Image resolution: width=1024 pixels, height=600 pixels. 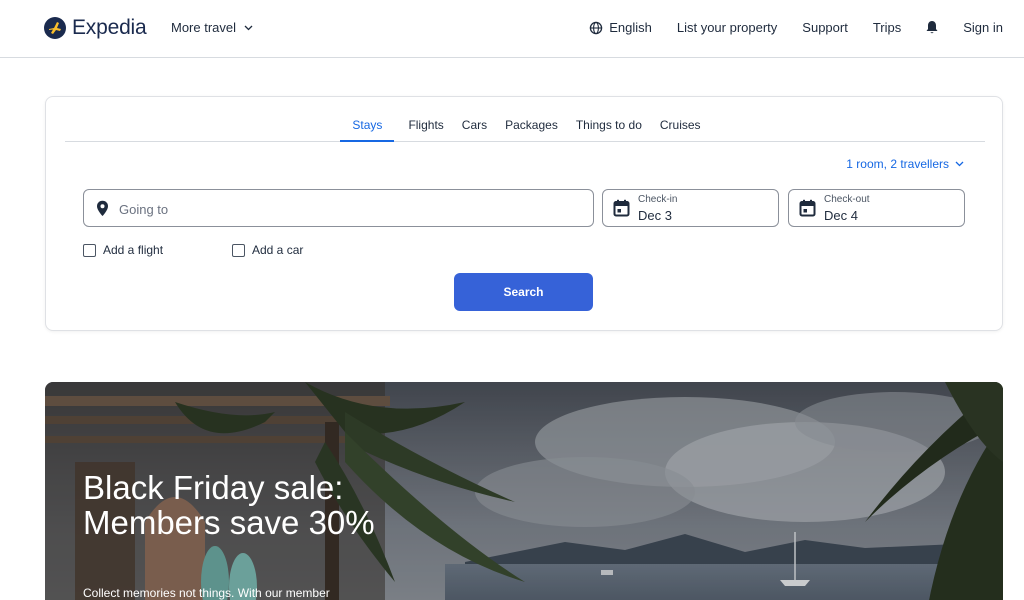 I want to click on expedia-logo: Expedia, so click(x=95, y=28).